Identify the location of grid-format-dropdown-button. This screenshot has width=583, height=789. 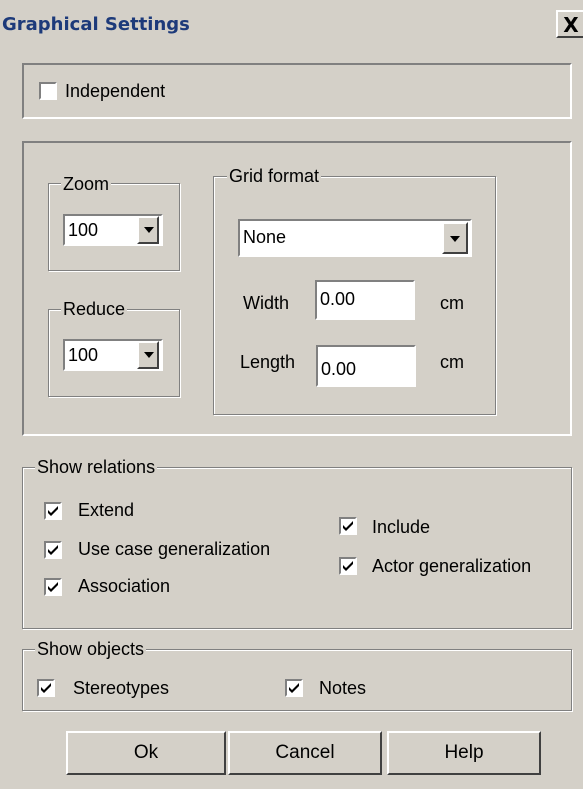
(455, 238).